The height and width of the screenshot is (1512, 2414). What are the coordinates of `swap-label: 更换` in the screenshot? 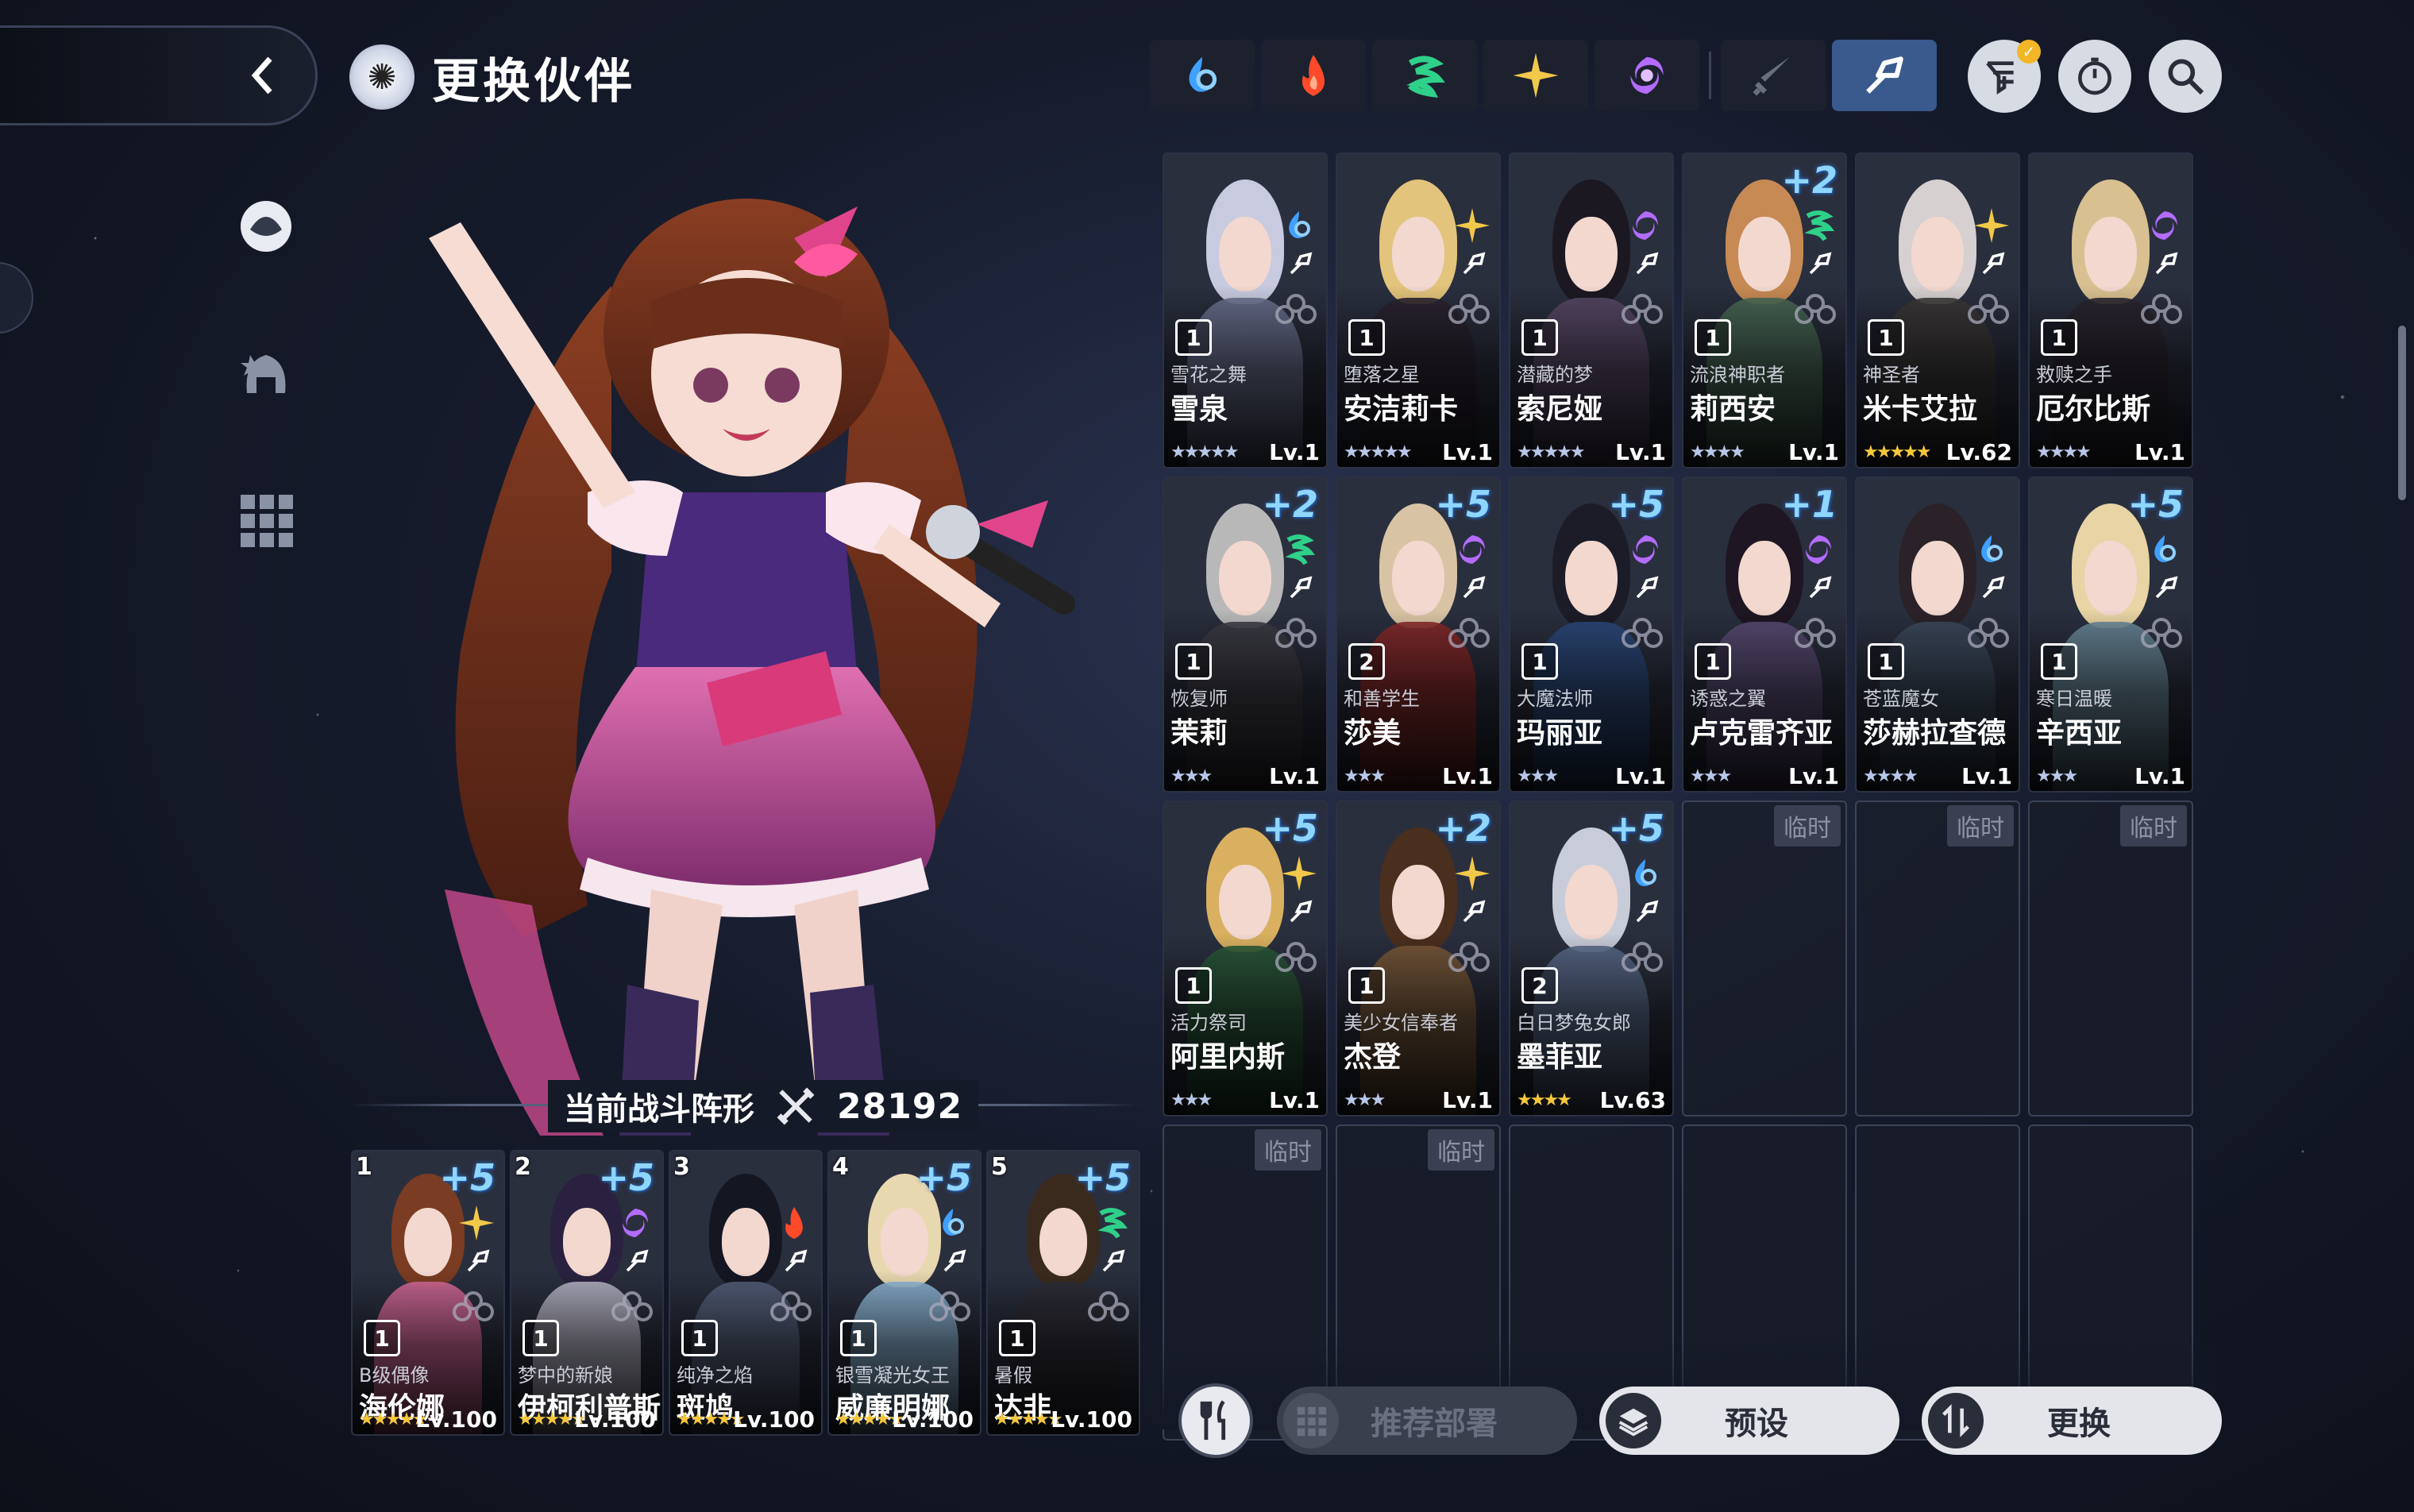 It's located at (2079, 1424).